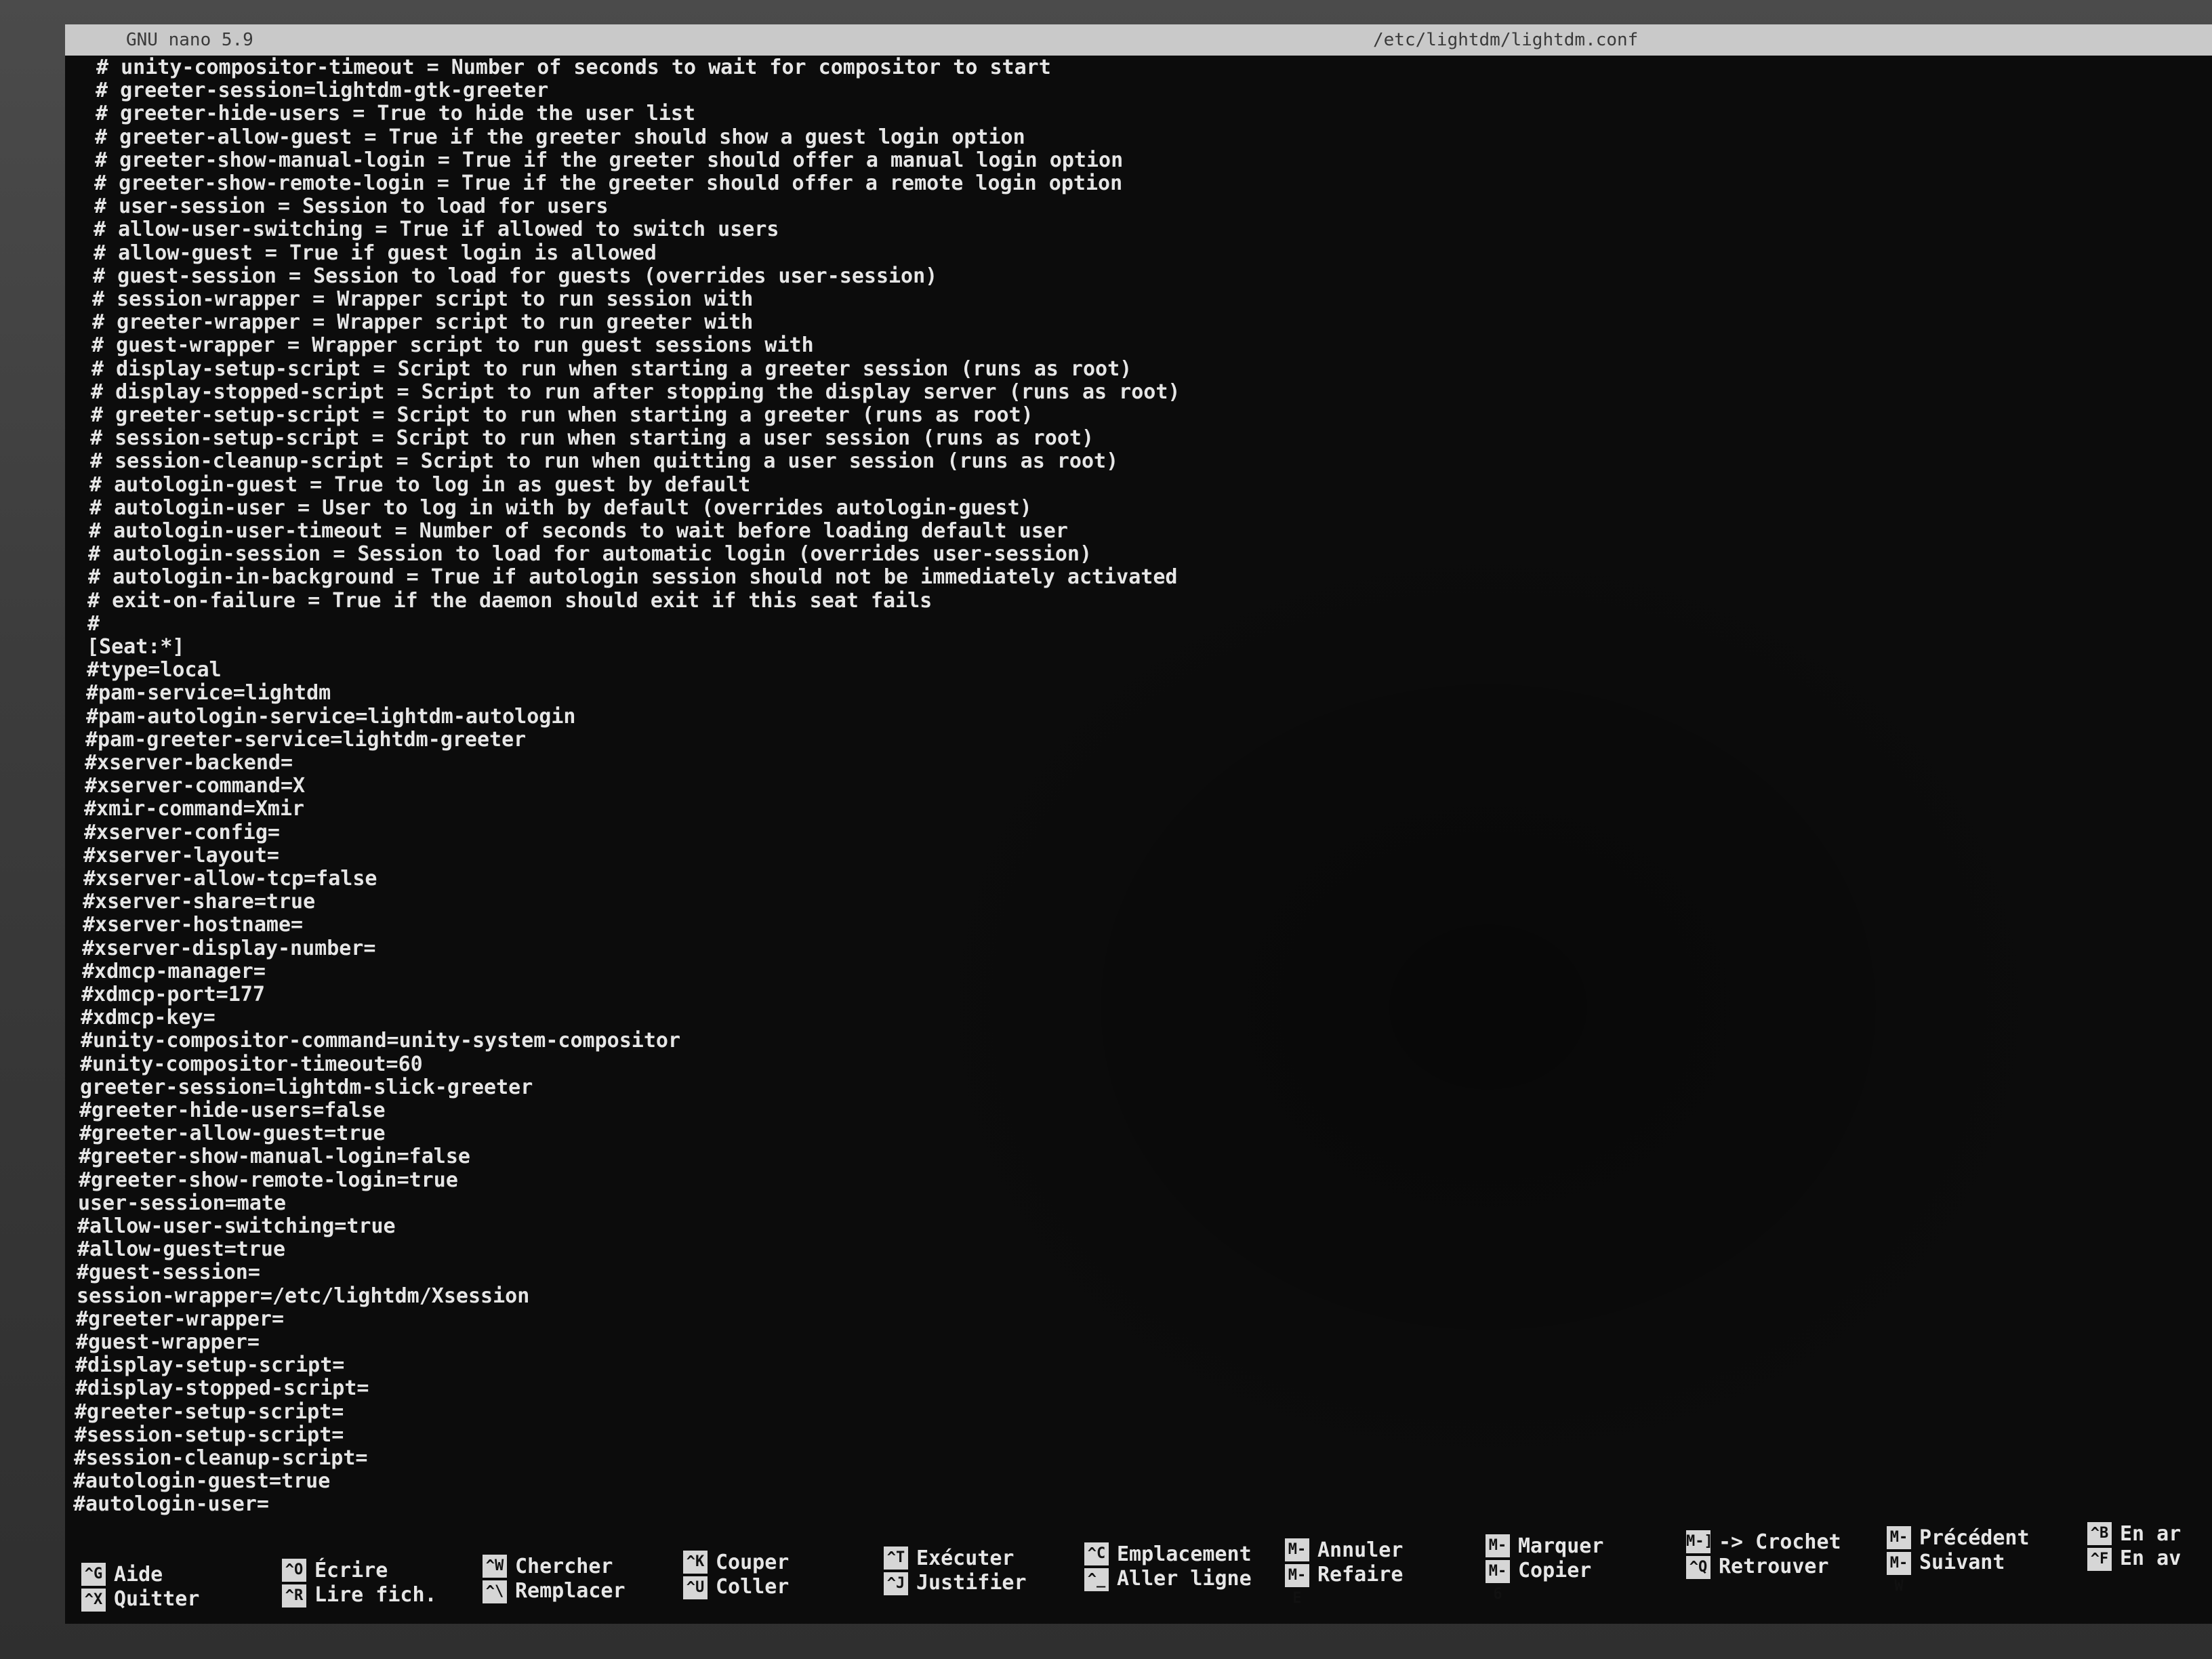 The width and height of the screenshot is (2212, 1659). What do you see at coordinates (971, 1583) in the screenshot?
I see `shortcut-label: Justifier` at bounding box center [971, 1583].